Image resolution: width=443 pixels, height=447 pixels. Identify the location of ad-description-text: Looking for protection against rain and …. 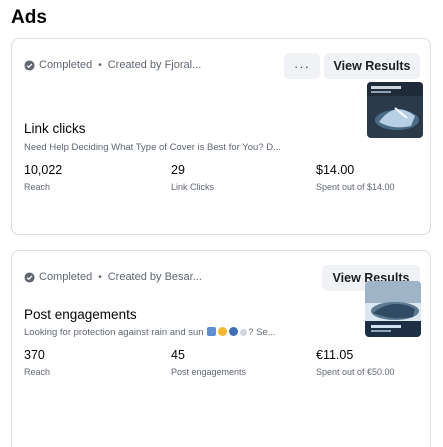
(114, 332).